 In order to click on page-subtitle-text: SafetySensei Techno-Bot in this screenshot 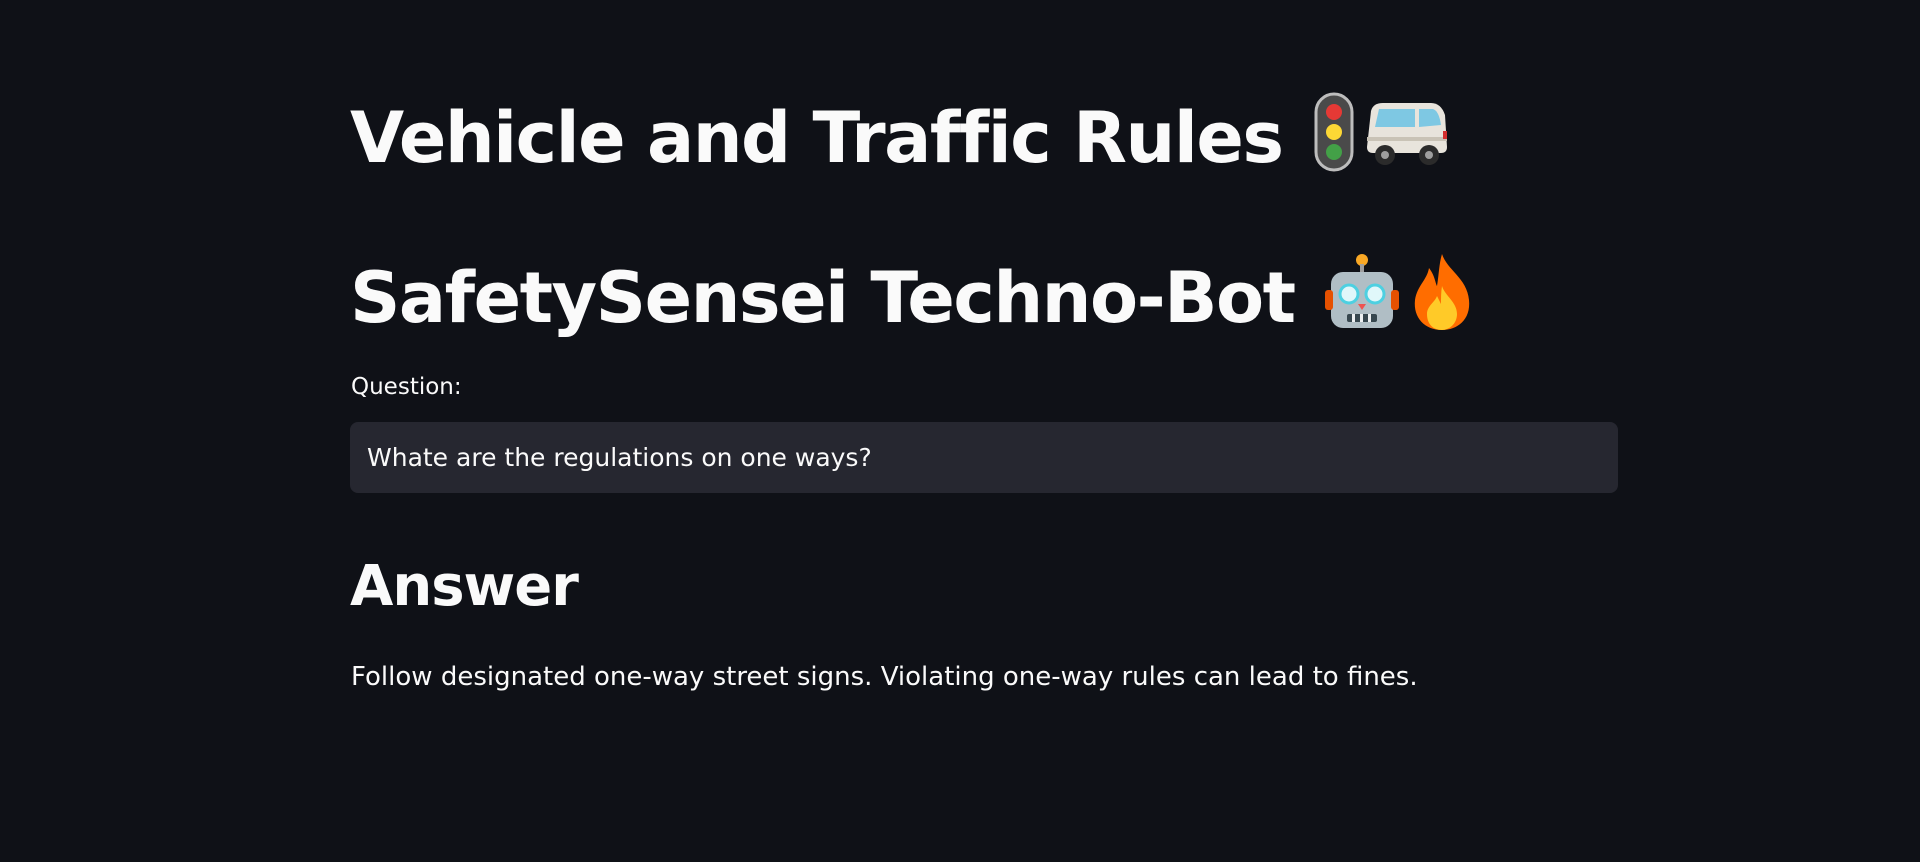, I will do `click(823, 297)`.